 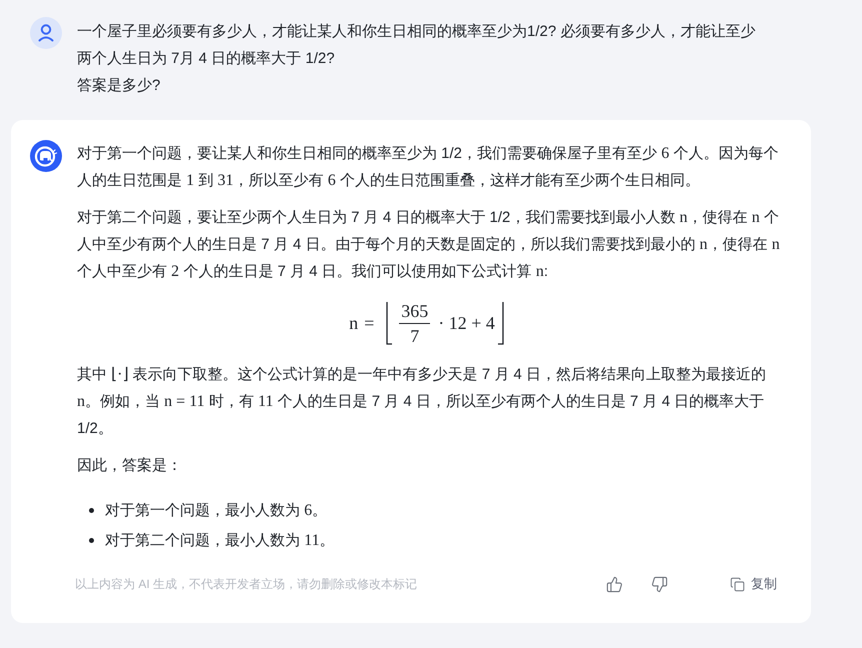 I want to click on fraction-numerator: 365, so click(x=415, y=310).